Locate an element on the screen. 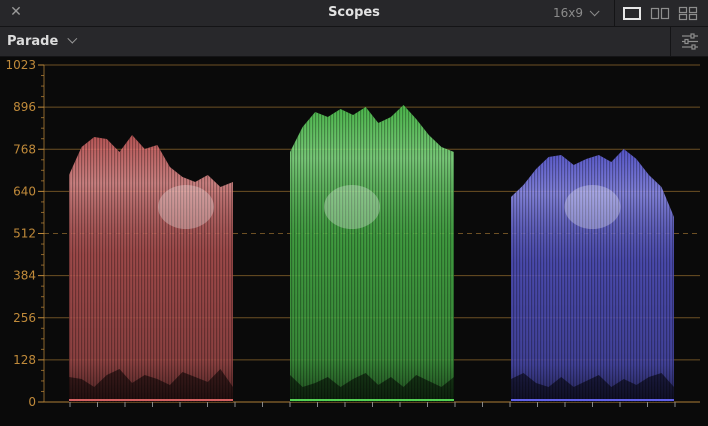 The height and width of the screenshot is (426, 708). axis-tick-label: 1023 is located at coordinates (20, 65).